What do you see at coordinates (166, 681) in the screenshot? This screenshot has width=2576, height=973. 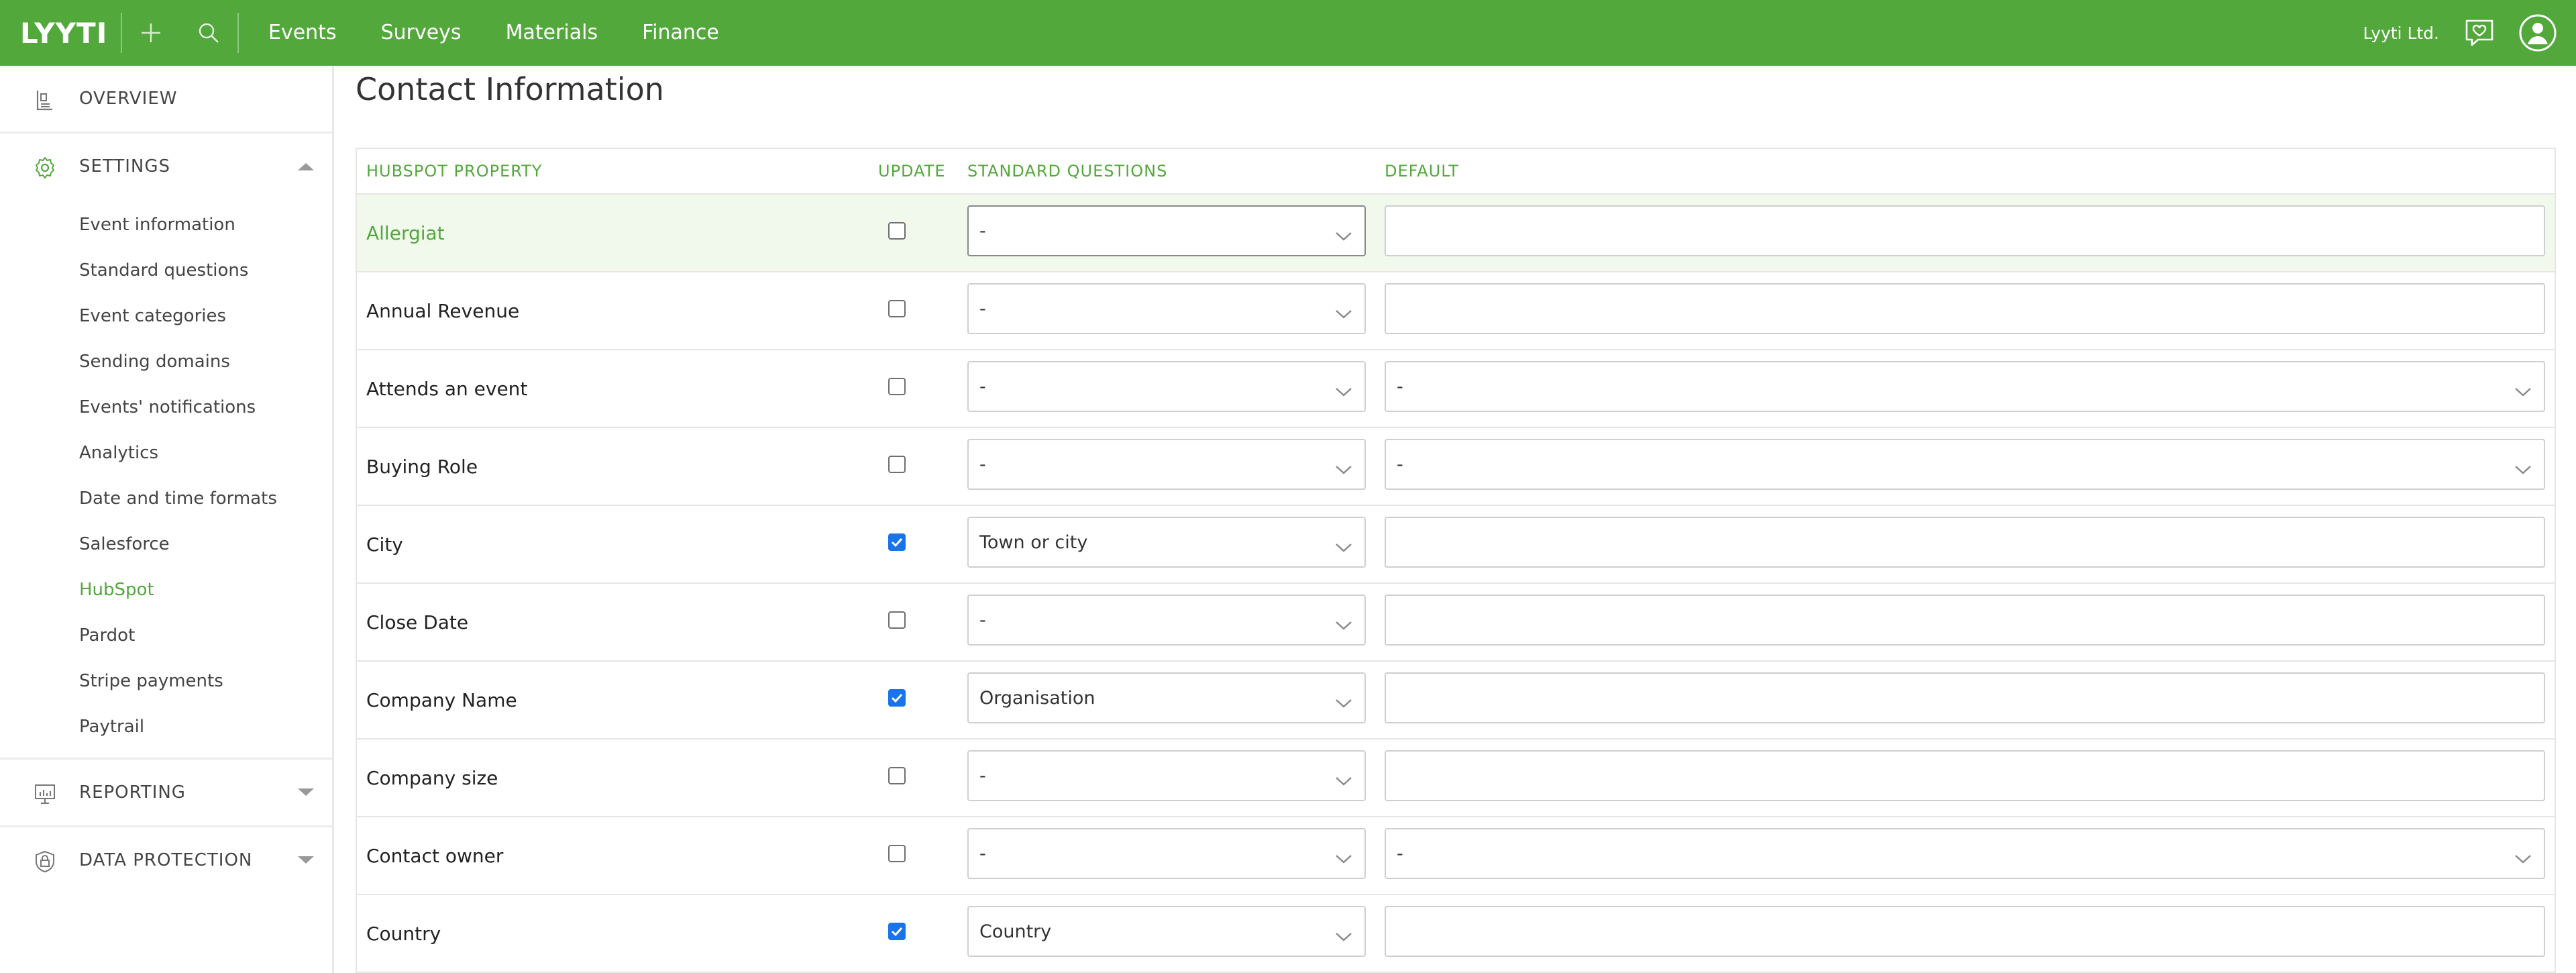 I see `sidebar-item-stripe-payments: Stripe payments` at bounding box center [166, 681].